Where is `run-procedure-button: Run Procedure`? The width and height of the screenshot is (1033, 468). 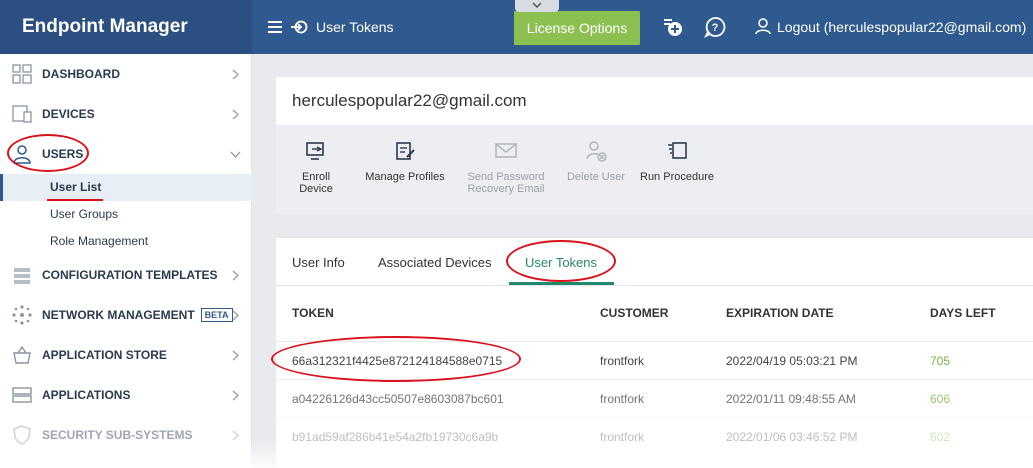 run-procedure-button: Run Procedure is located at coordinates (677, 161).